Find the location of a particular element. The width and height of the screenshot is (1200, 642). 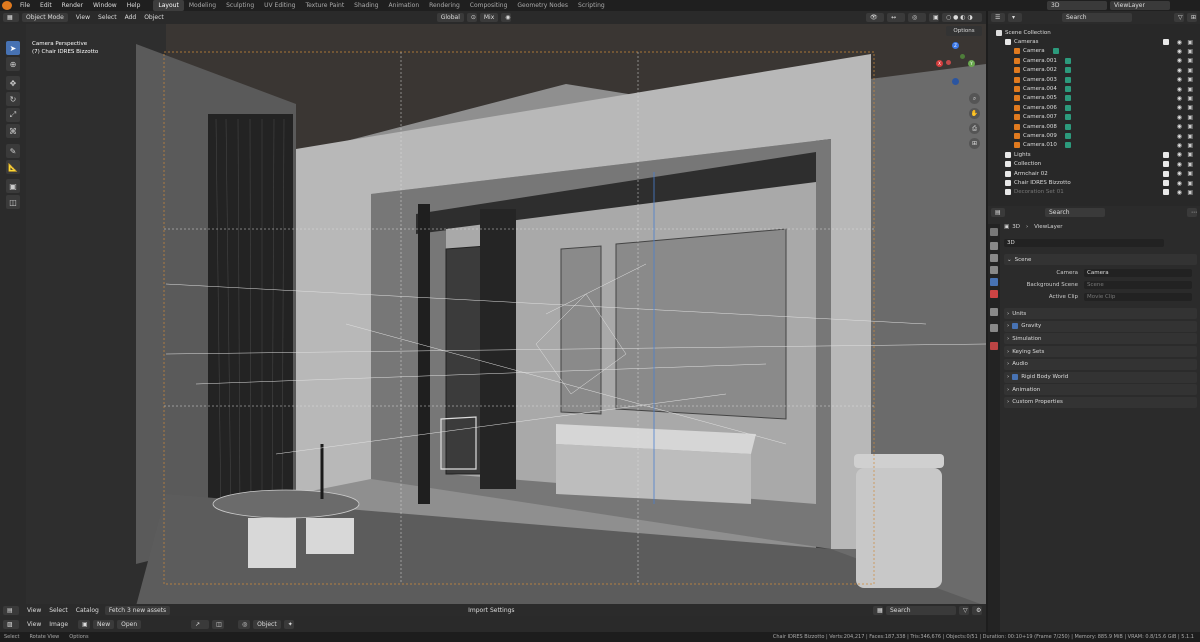

navigation-gizmo: Z X Y is located at coordinates (956, 62).